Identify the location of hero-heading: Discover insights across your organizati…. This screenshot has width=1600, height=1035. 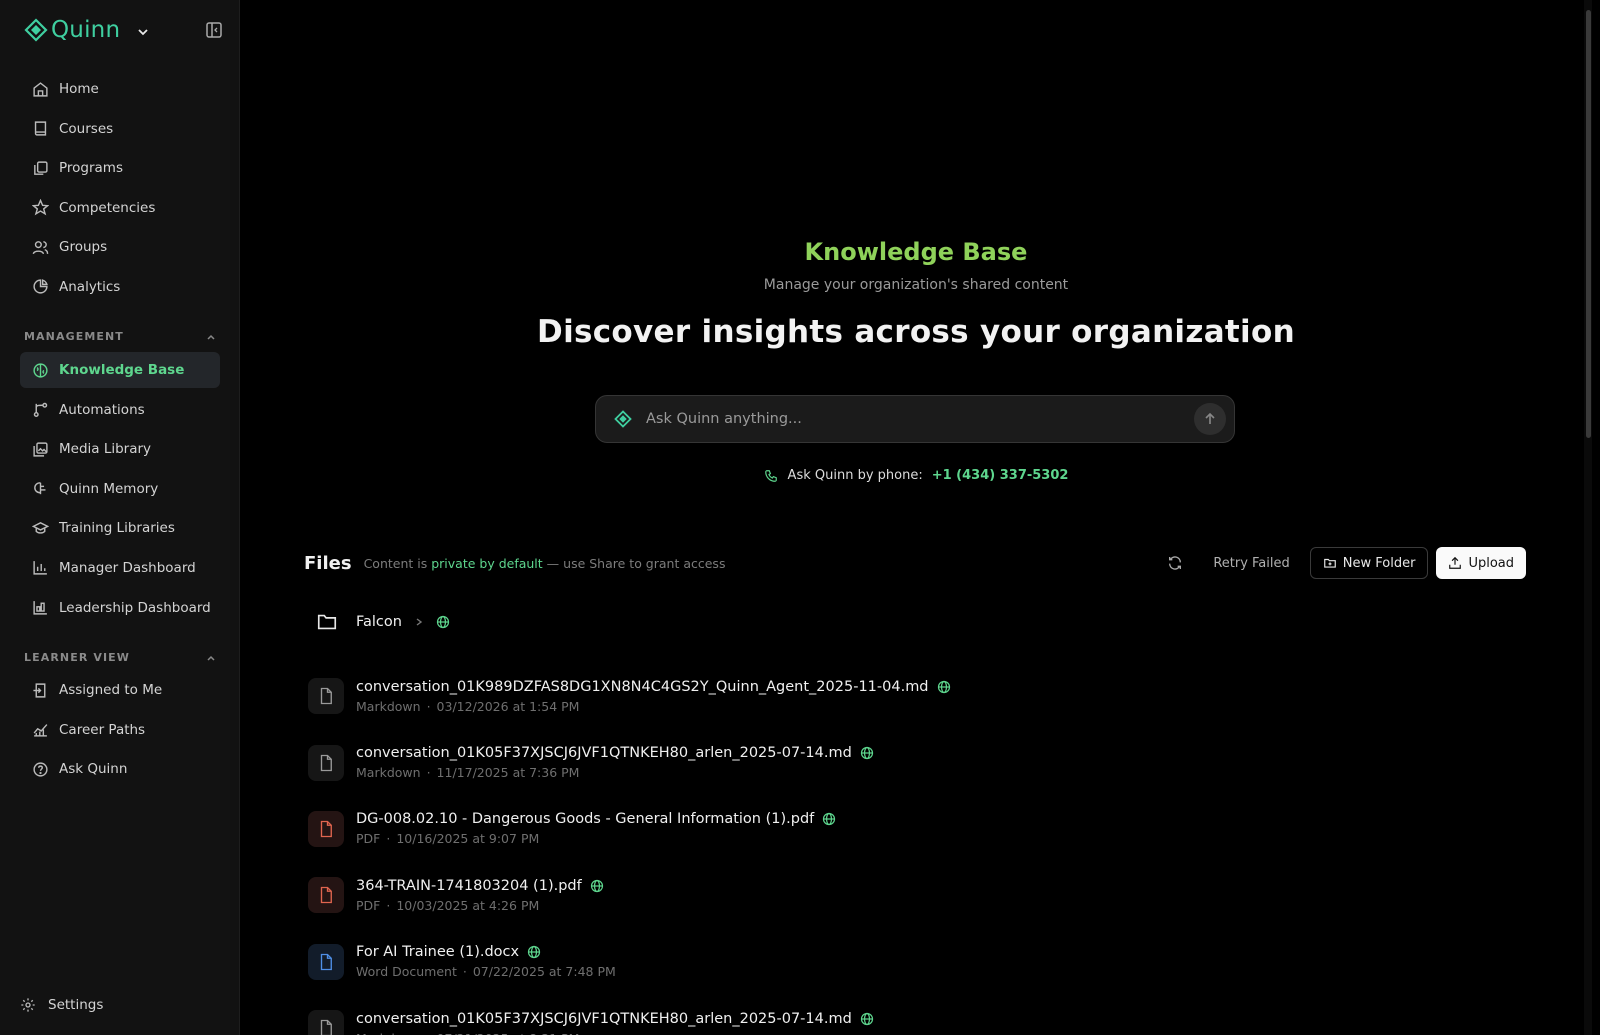
(916, 332).